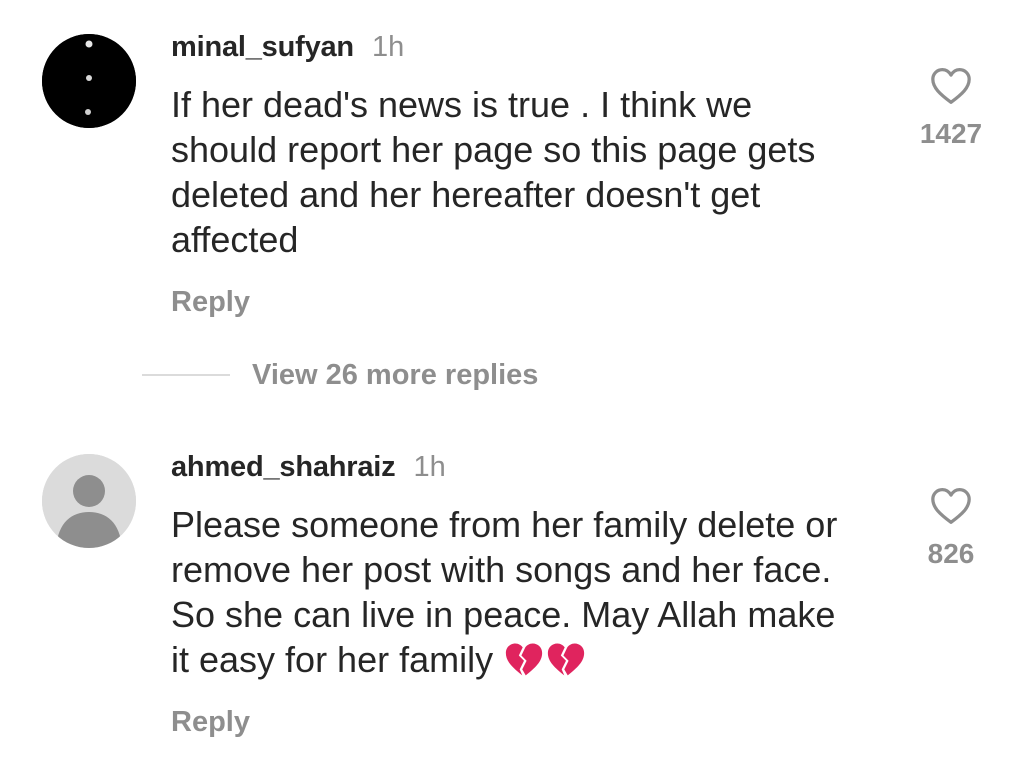 This screenshot has height=772, width=1024. Describe the element at coordinates (501, 569) in the screenshot. I see `comment-text-line: remove her post with songs and her face.` at that location.